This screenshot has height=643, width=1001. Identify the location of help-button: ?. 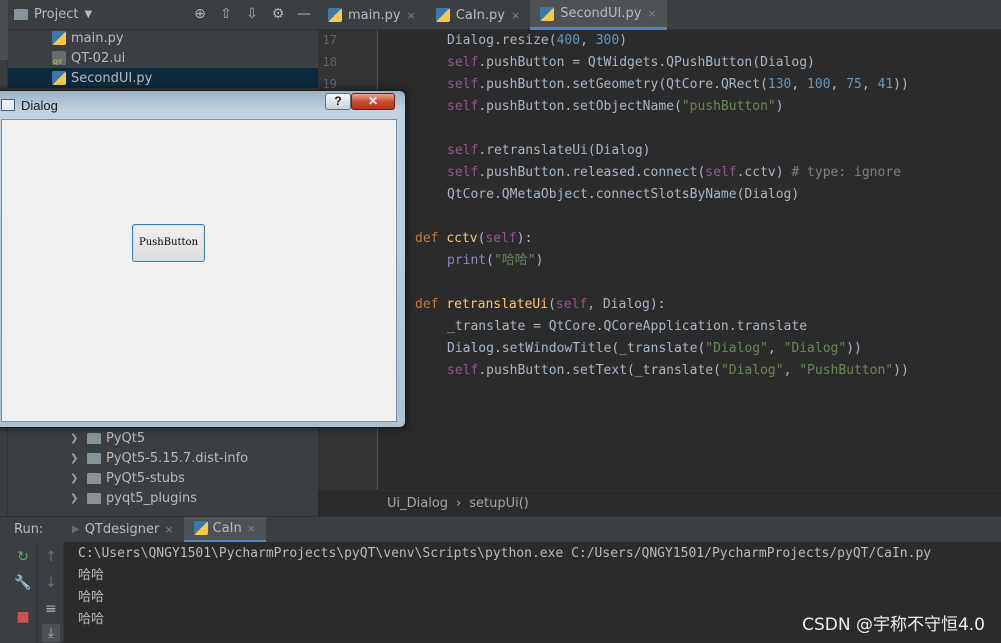
(338, 101).